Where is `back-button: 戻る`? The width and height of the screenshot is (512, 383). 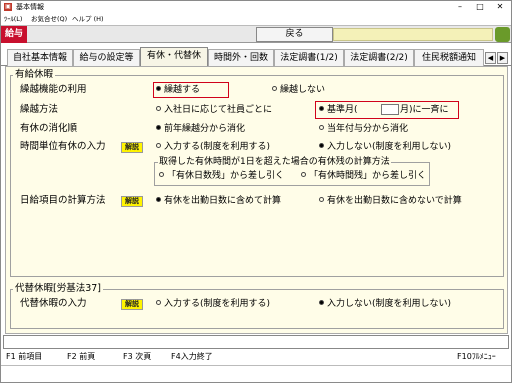 back-button: 戻る is located at coordinates (294, 34).